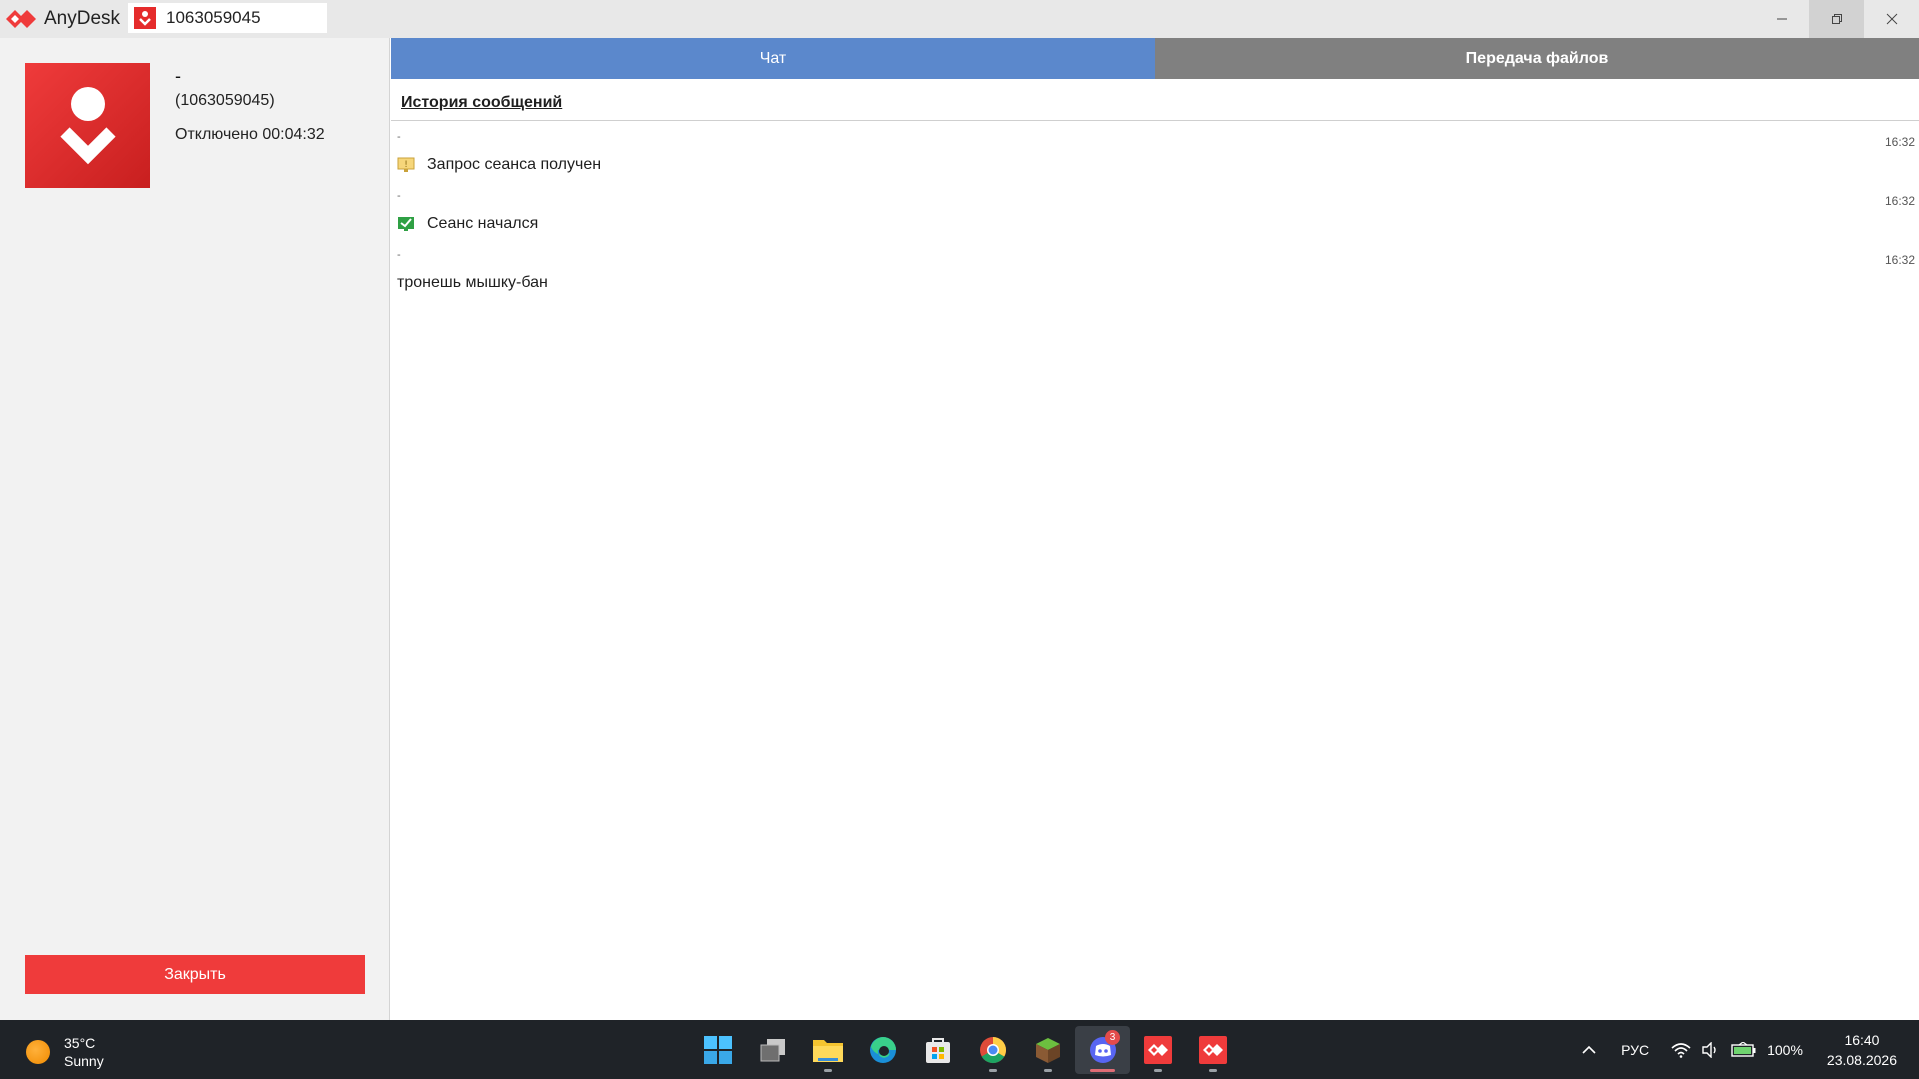  What do you see at coordinates (1102, 1050) in the screenshot?
I see `discord-button: 3` at bounding box center [1102, 1050].